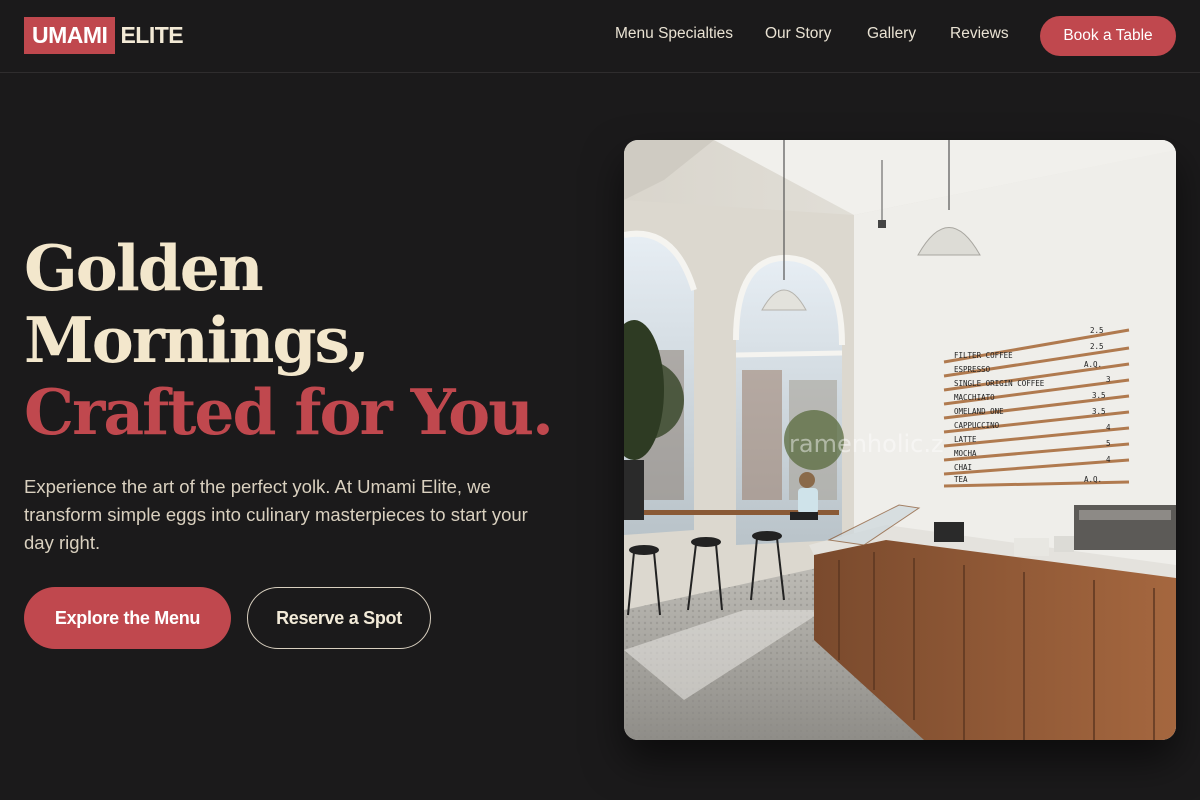 The height and width of the screenshot is (800, 1200). I want to click on hero-headline: Golden Mornings, Crafted for You., so click(314, 340).